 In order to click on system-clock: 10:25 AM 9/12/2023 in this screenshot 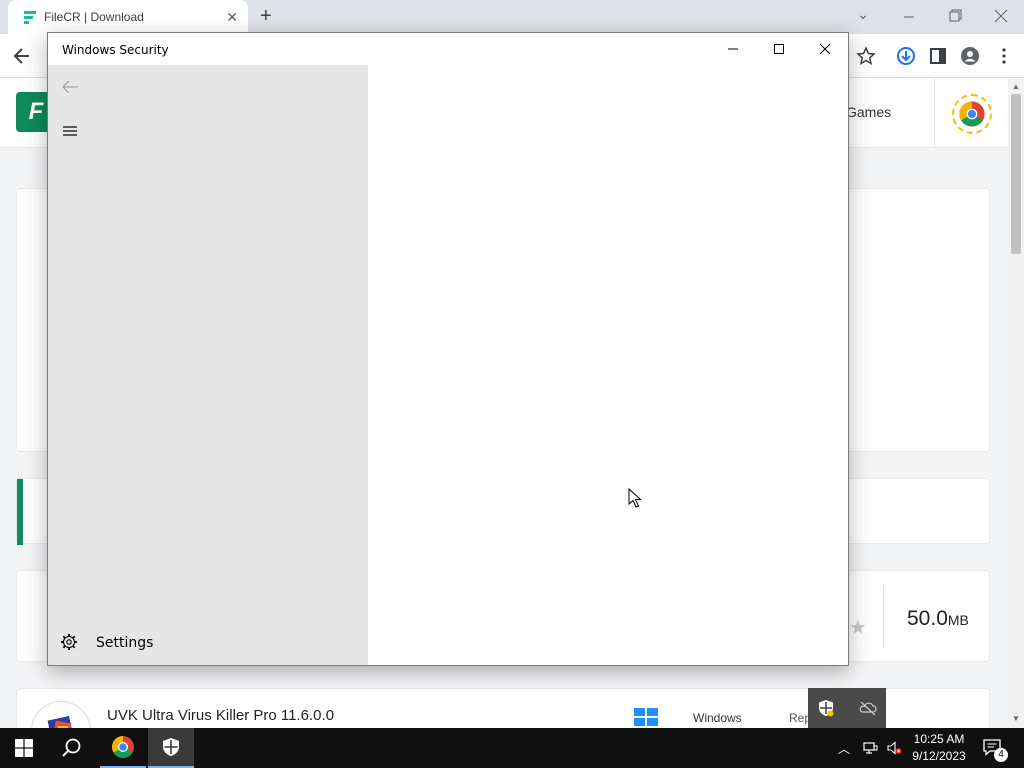, I will do `click(939, 748)`.